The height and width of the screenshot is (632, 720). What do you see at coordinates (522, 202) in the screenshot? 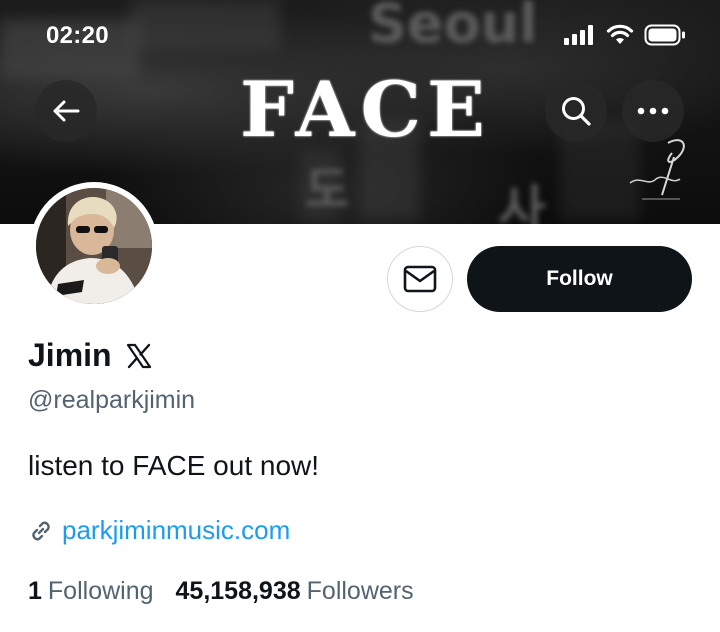
I see `banner-bg-text-sa: 사` at bounding box center [522, 202].